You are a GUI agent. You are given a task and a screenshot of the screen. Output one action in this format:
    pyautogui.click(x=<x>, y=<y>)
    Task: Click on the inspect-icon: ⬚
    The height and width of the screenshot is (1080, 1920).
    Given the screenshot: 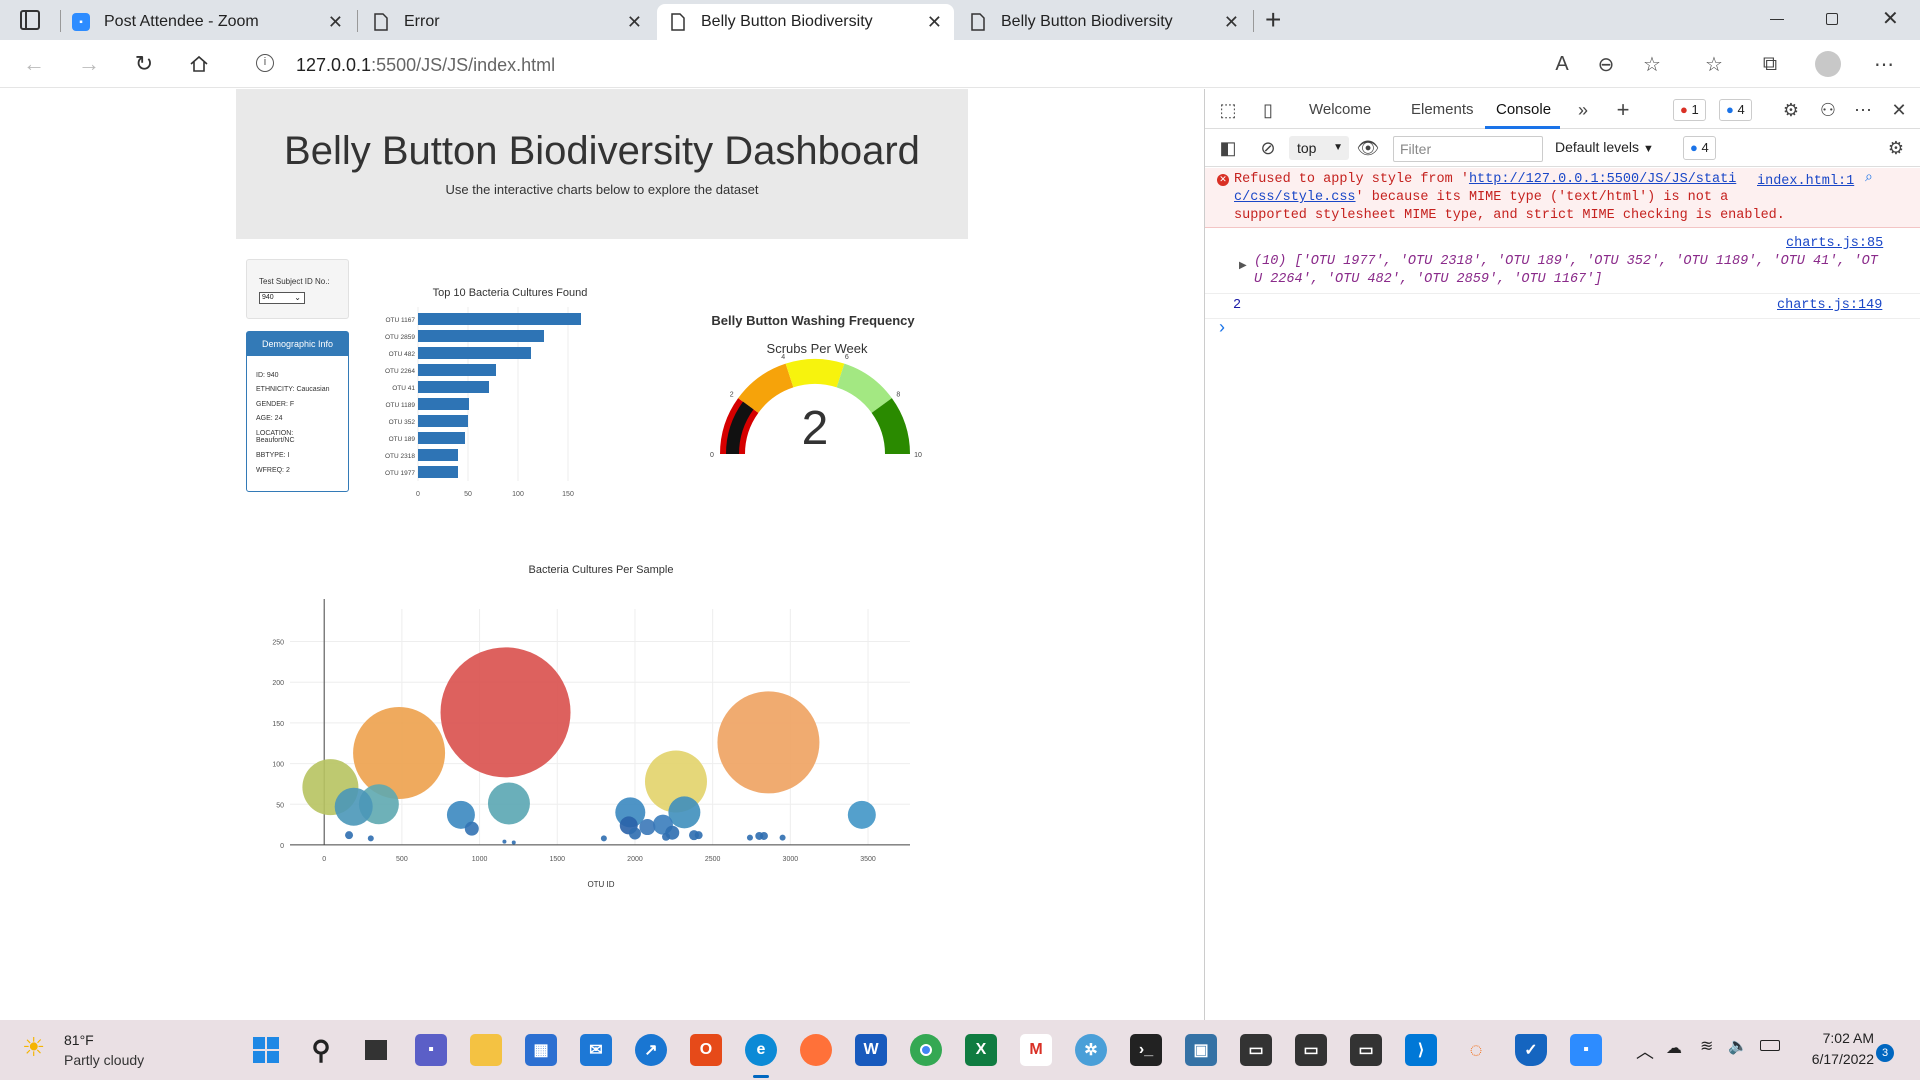 What is the action you would take?
    pyautogui.click(x=1228, y=110)
    